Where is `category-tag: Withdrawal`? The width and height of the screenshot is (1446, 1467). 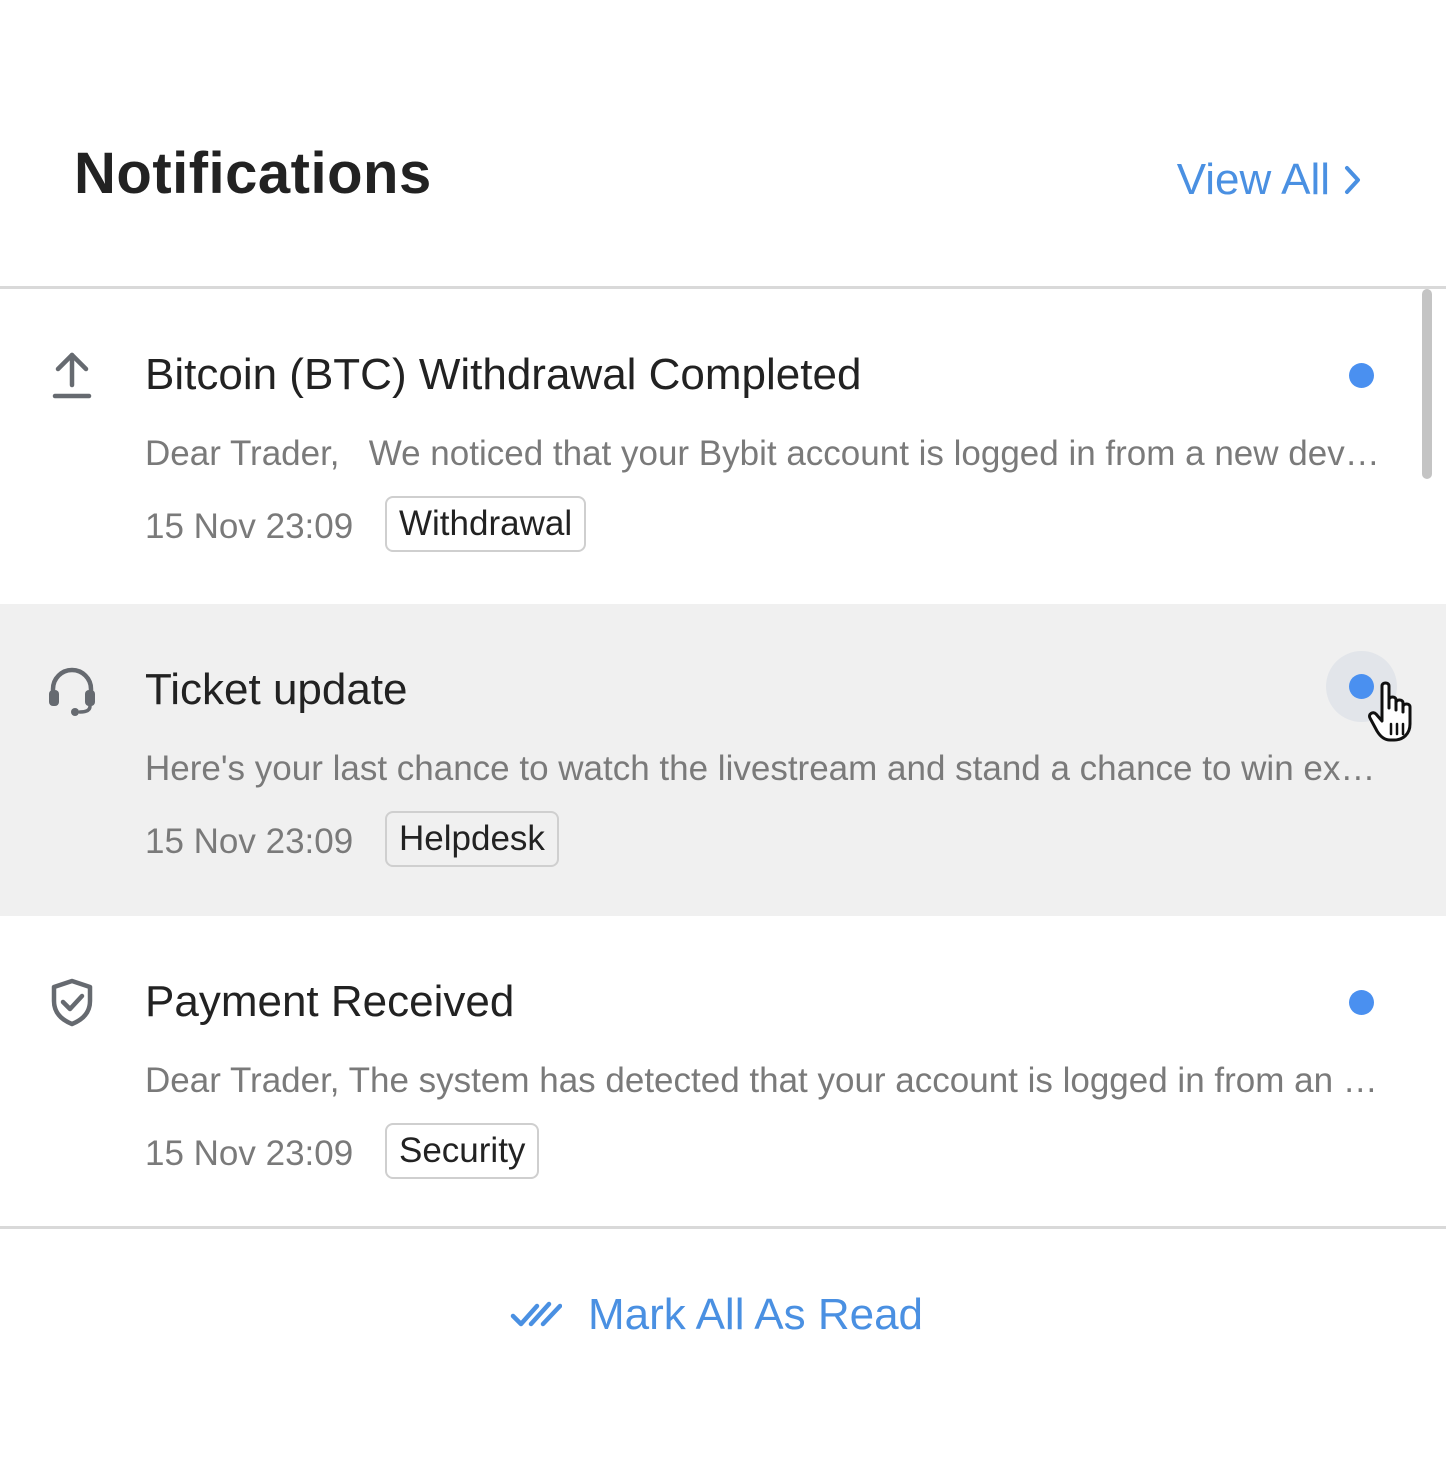 category-tag: Withdrawal is located at coordinates (486, 524).